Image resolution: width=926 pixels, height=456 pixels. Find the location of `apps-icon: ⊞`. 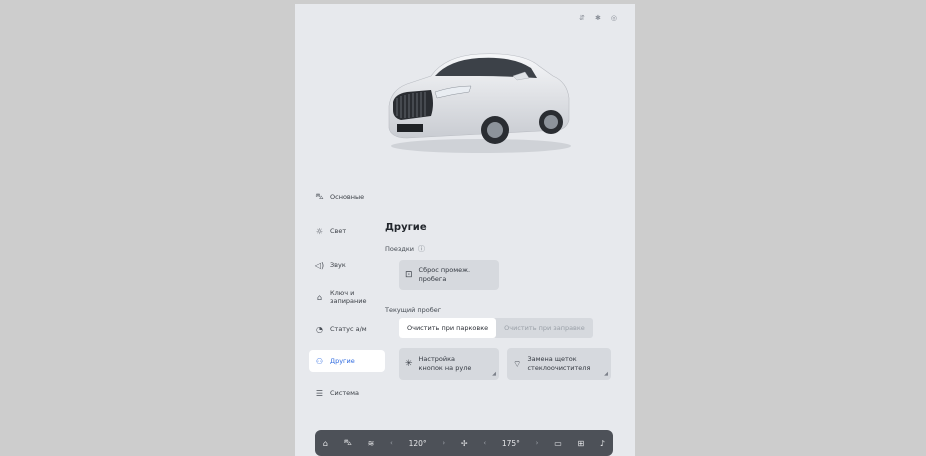

apps-icon: ⊞ is located at coordinates (580, 443).